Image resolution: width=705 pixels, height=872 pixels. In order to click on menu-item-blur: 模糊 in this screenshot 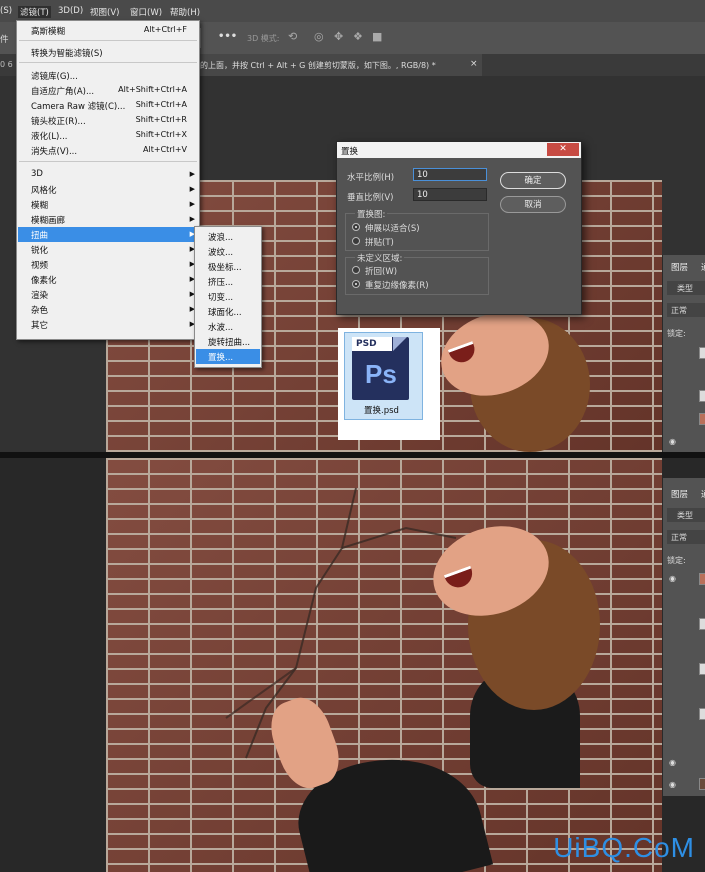, I will do `click(39, 205)`.